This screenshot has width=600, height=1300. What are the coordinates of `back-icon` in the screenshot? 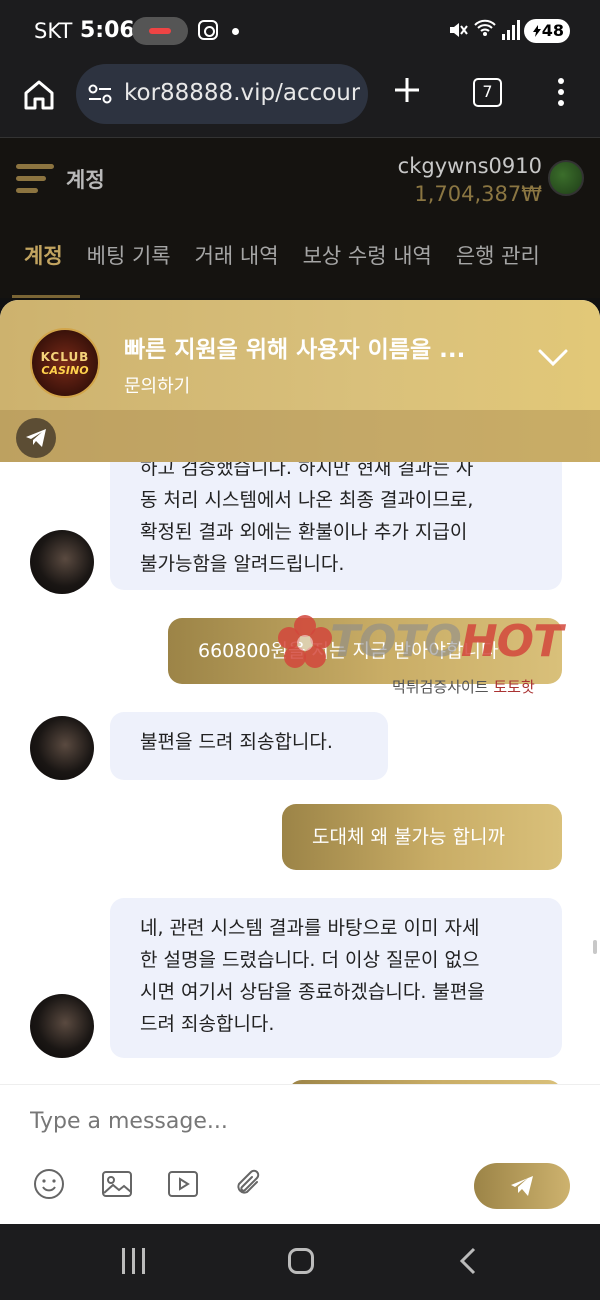 It's located at (469, 1261).